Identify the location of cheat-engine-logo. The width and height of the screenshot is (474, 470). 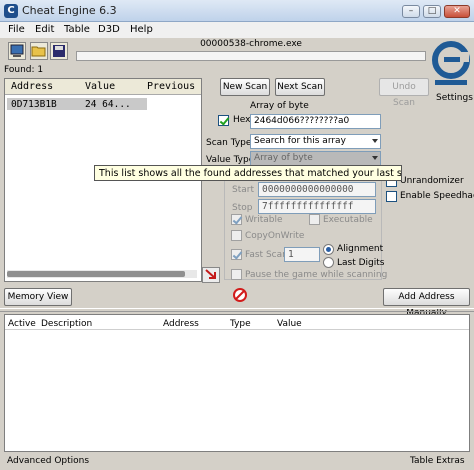
(451, 64).